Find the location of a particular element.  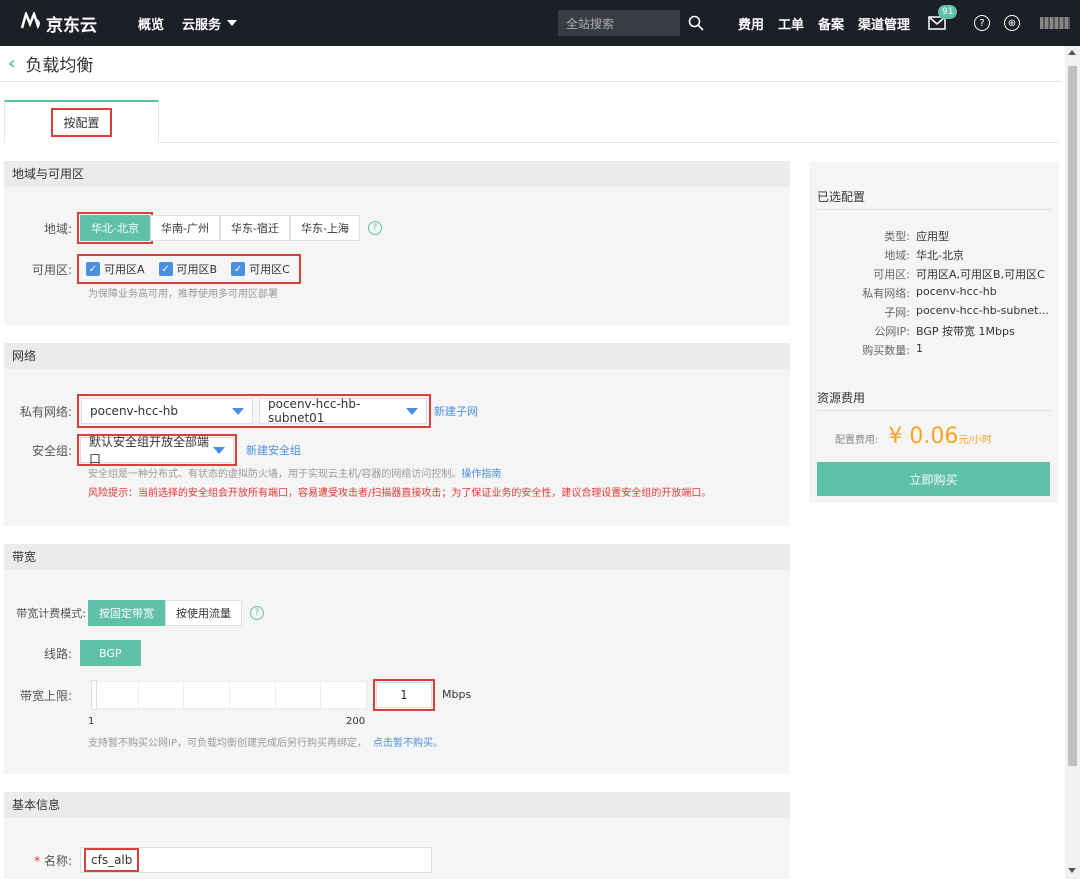

name-value: cfs_alb is located at coordinates (111, 860).